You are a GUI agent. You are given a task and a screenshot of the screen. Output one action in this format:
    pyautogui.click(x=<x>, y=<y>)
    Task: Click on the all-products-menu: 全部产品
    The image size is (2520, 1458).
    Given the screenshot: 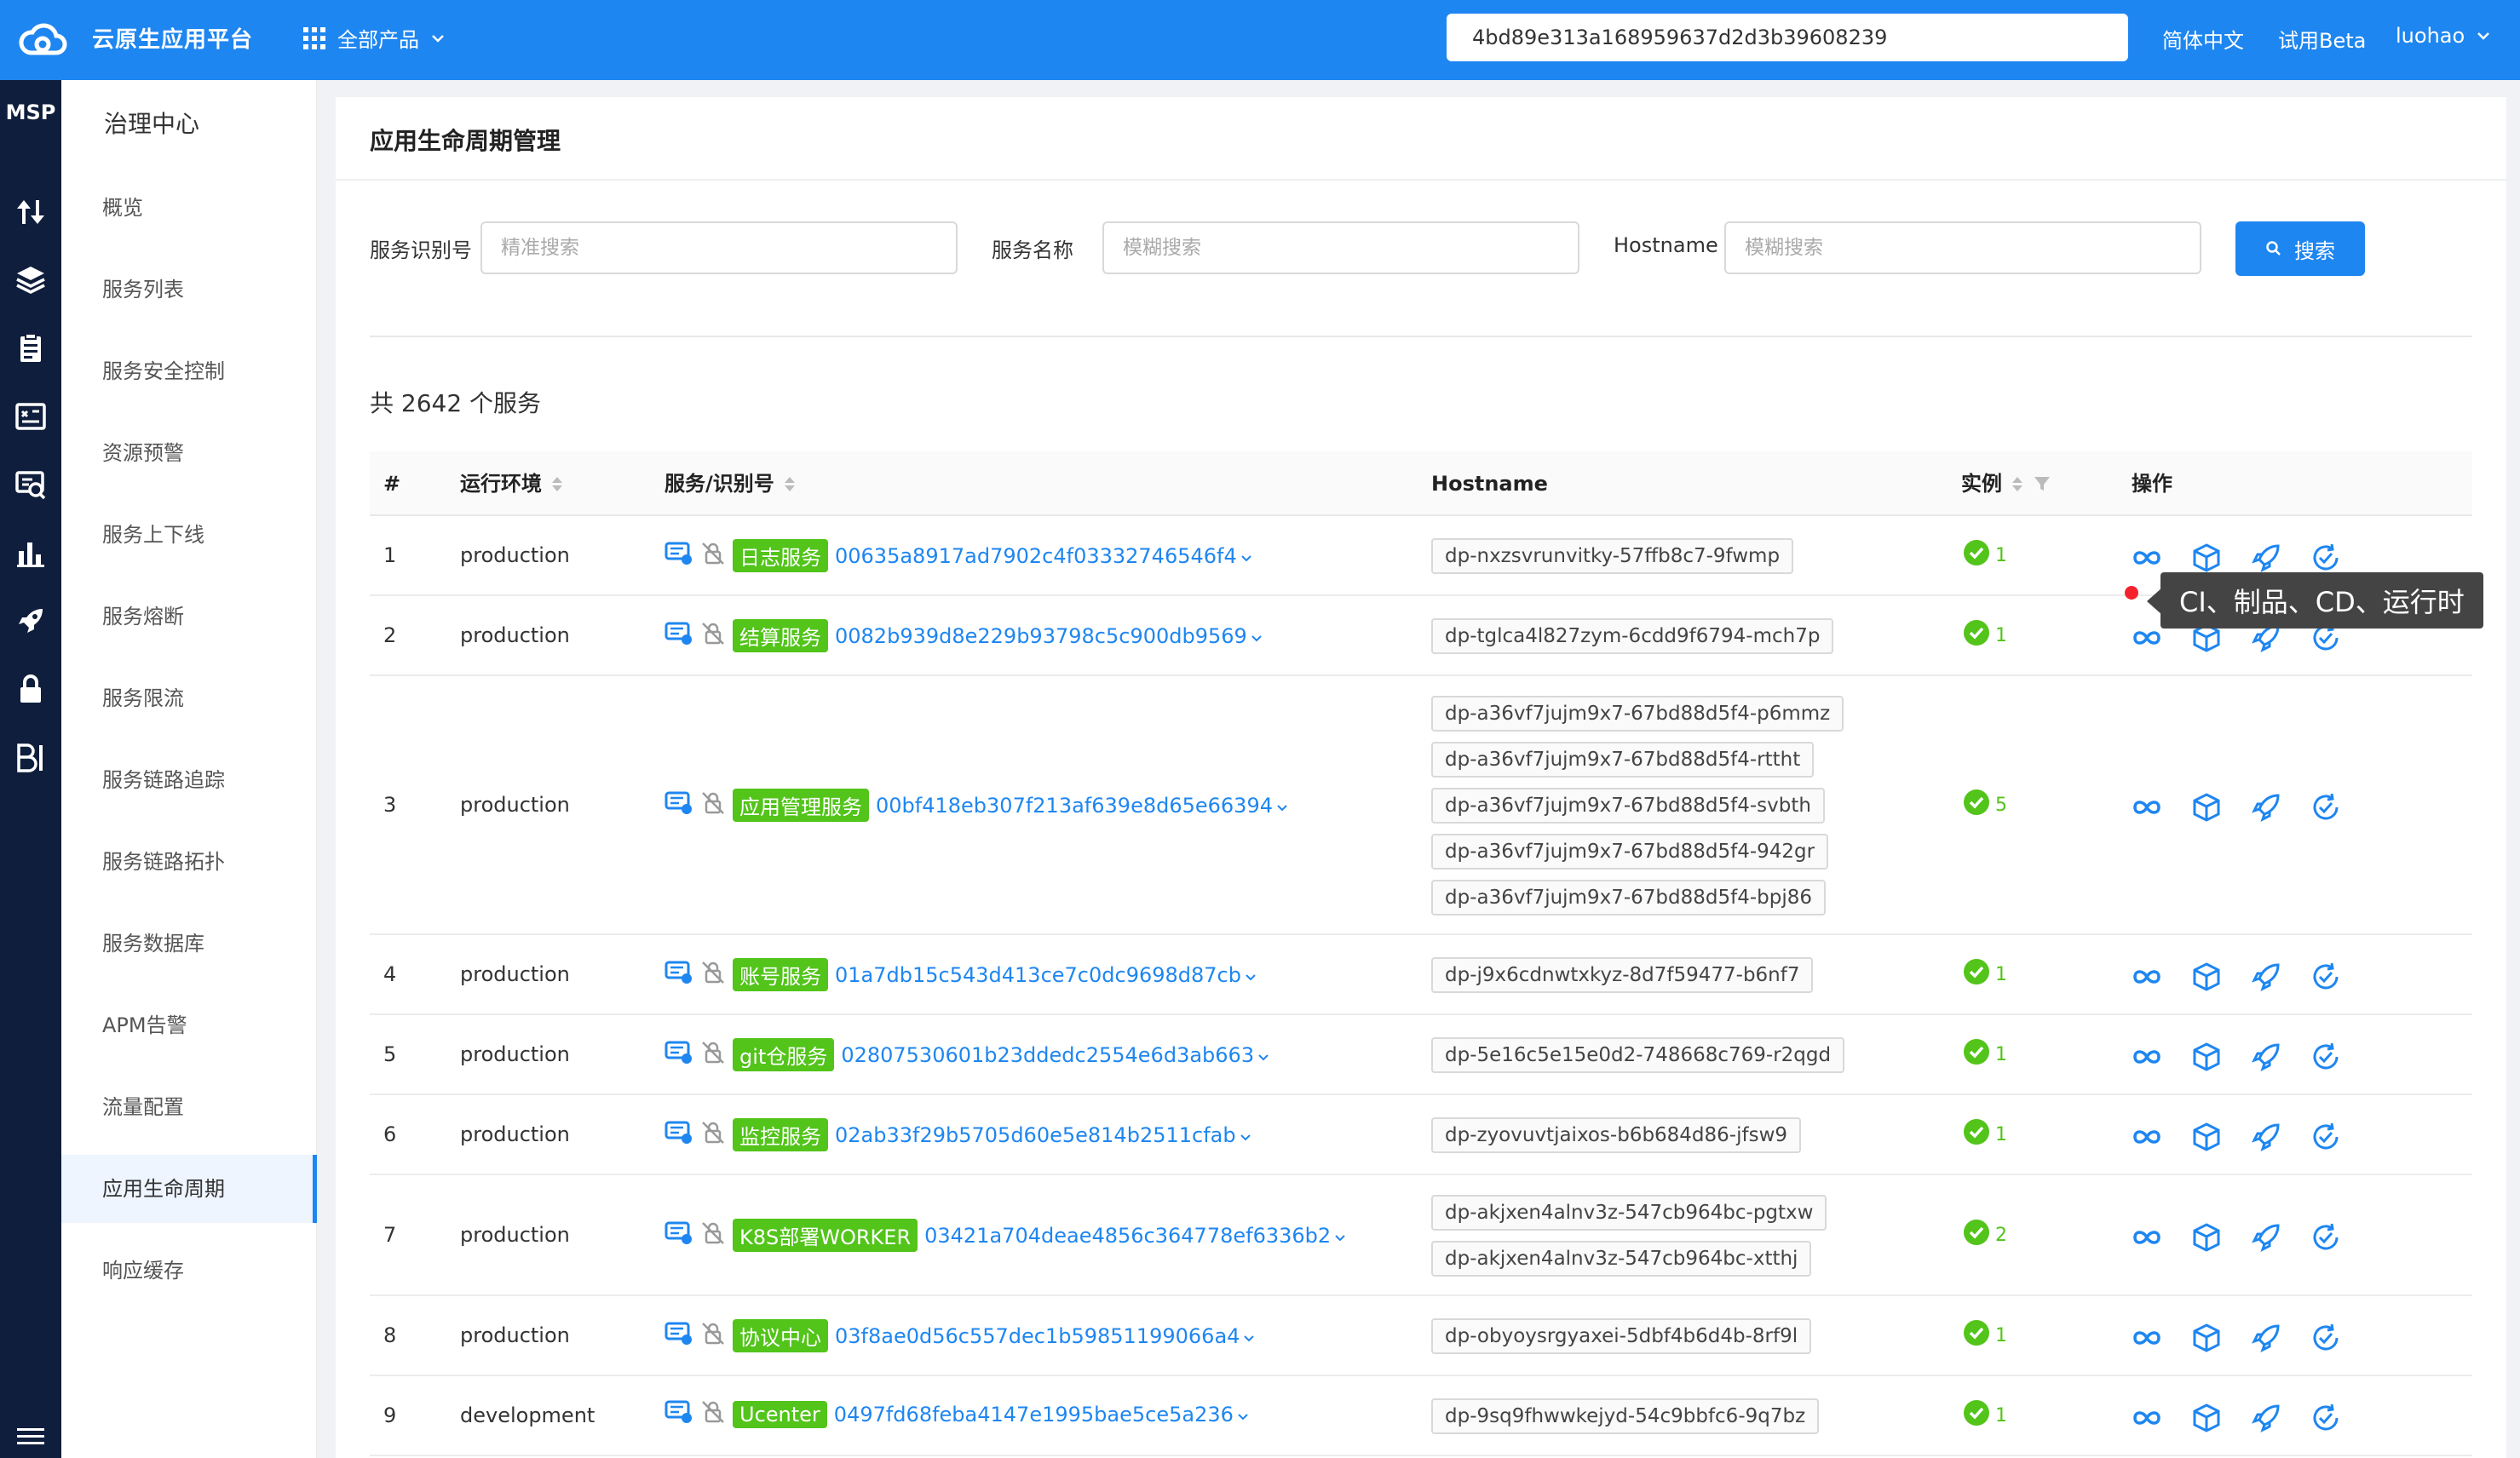 What is the action you would take?
    pyautogui.click(x=374, y=38)
    